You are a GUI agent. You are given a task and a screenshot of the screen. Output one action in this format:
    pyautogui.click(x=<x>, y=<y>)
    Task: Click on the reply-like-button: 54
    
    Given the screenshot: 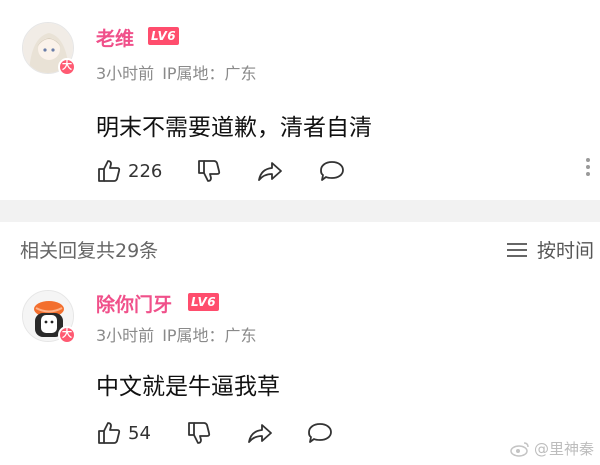 What is the action you would take?
    pyautogui.click(x=123, y=433)
    